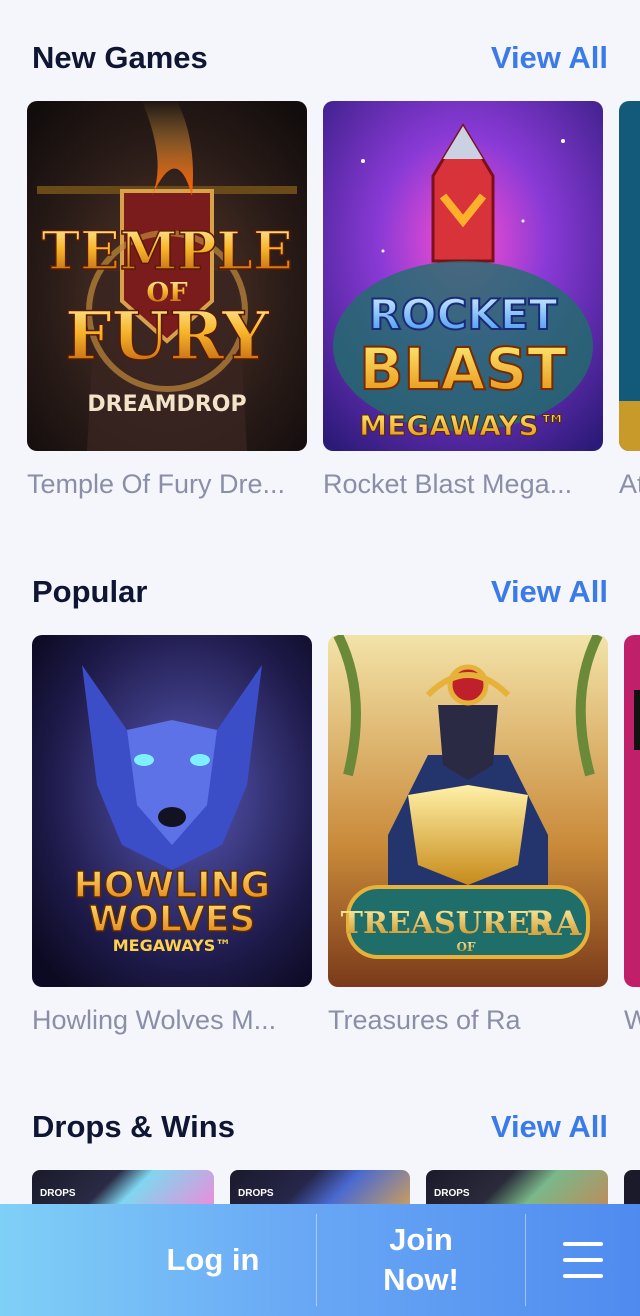 This screenshot has width=640, height=1316. I want to click on game-thumbnail: TREASURES OF RA, so click(468, 811).